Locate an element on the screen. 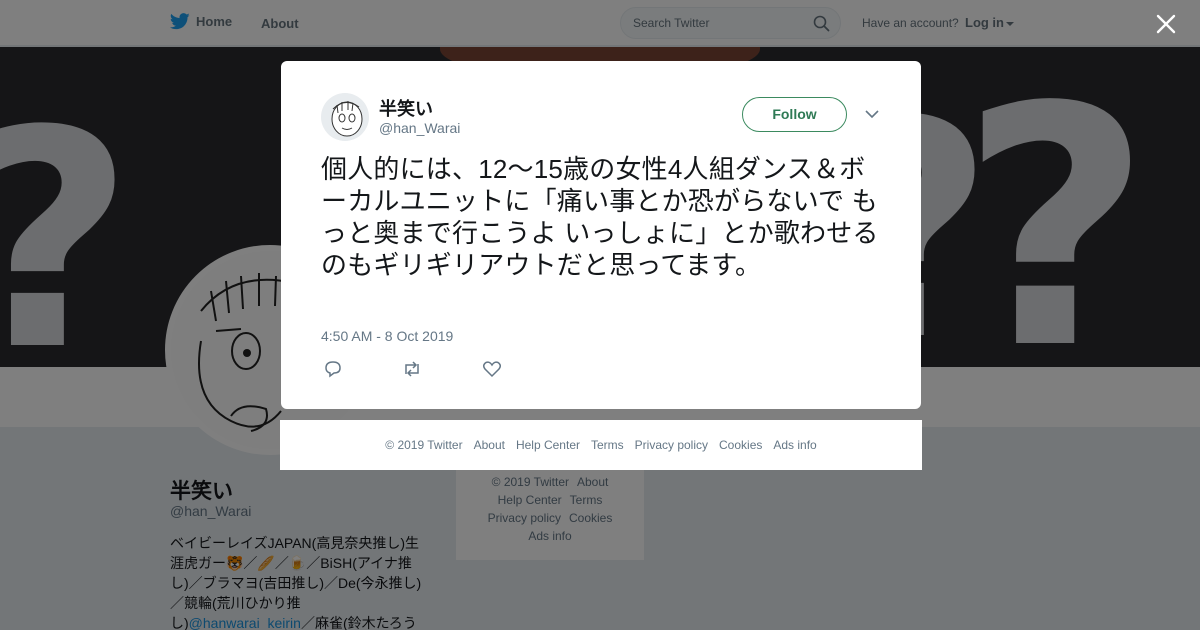 The height and width of the screenshot is (630, 1200). footer-copyright: © 2019 Twitter is located at coordinates (424, 445).